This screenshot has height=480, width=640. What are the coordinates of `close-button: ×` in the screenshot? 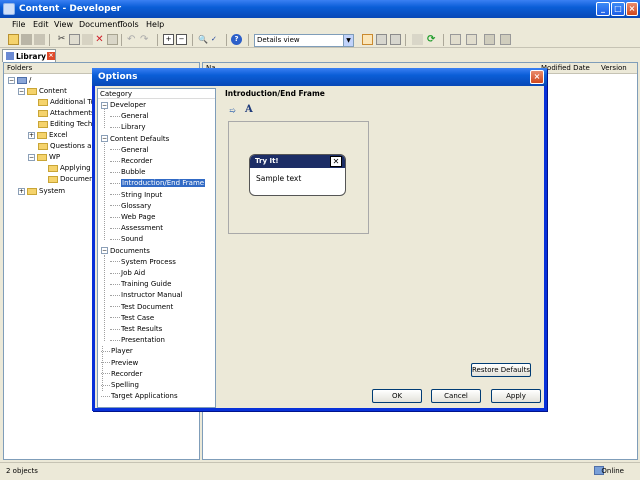 It's located at (632, 9).